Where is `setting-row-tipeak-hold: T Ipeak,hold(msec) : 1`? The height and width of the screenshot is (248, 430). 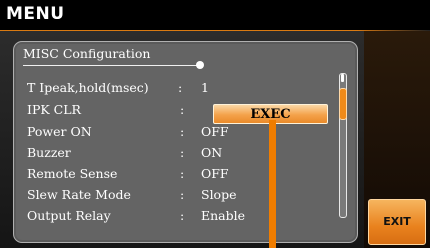
setting-row-tipeak-hold: T Ipeak,hold(msec) : 1 is located at coordinates (187, 88).